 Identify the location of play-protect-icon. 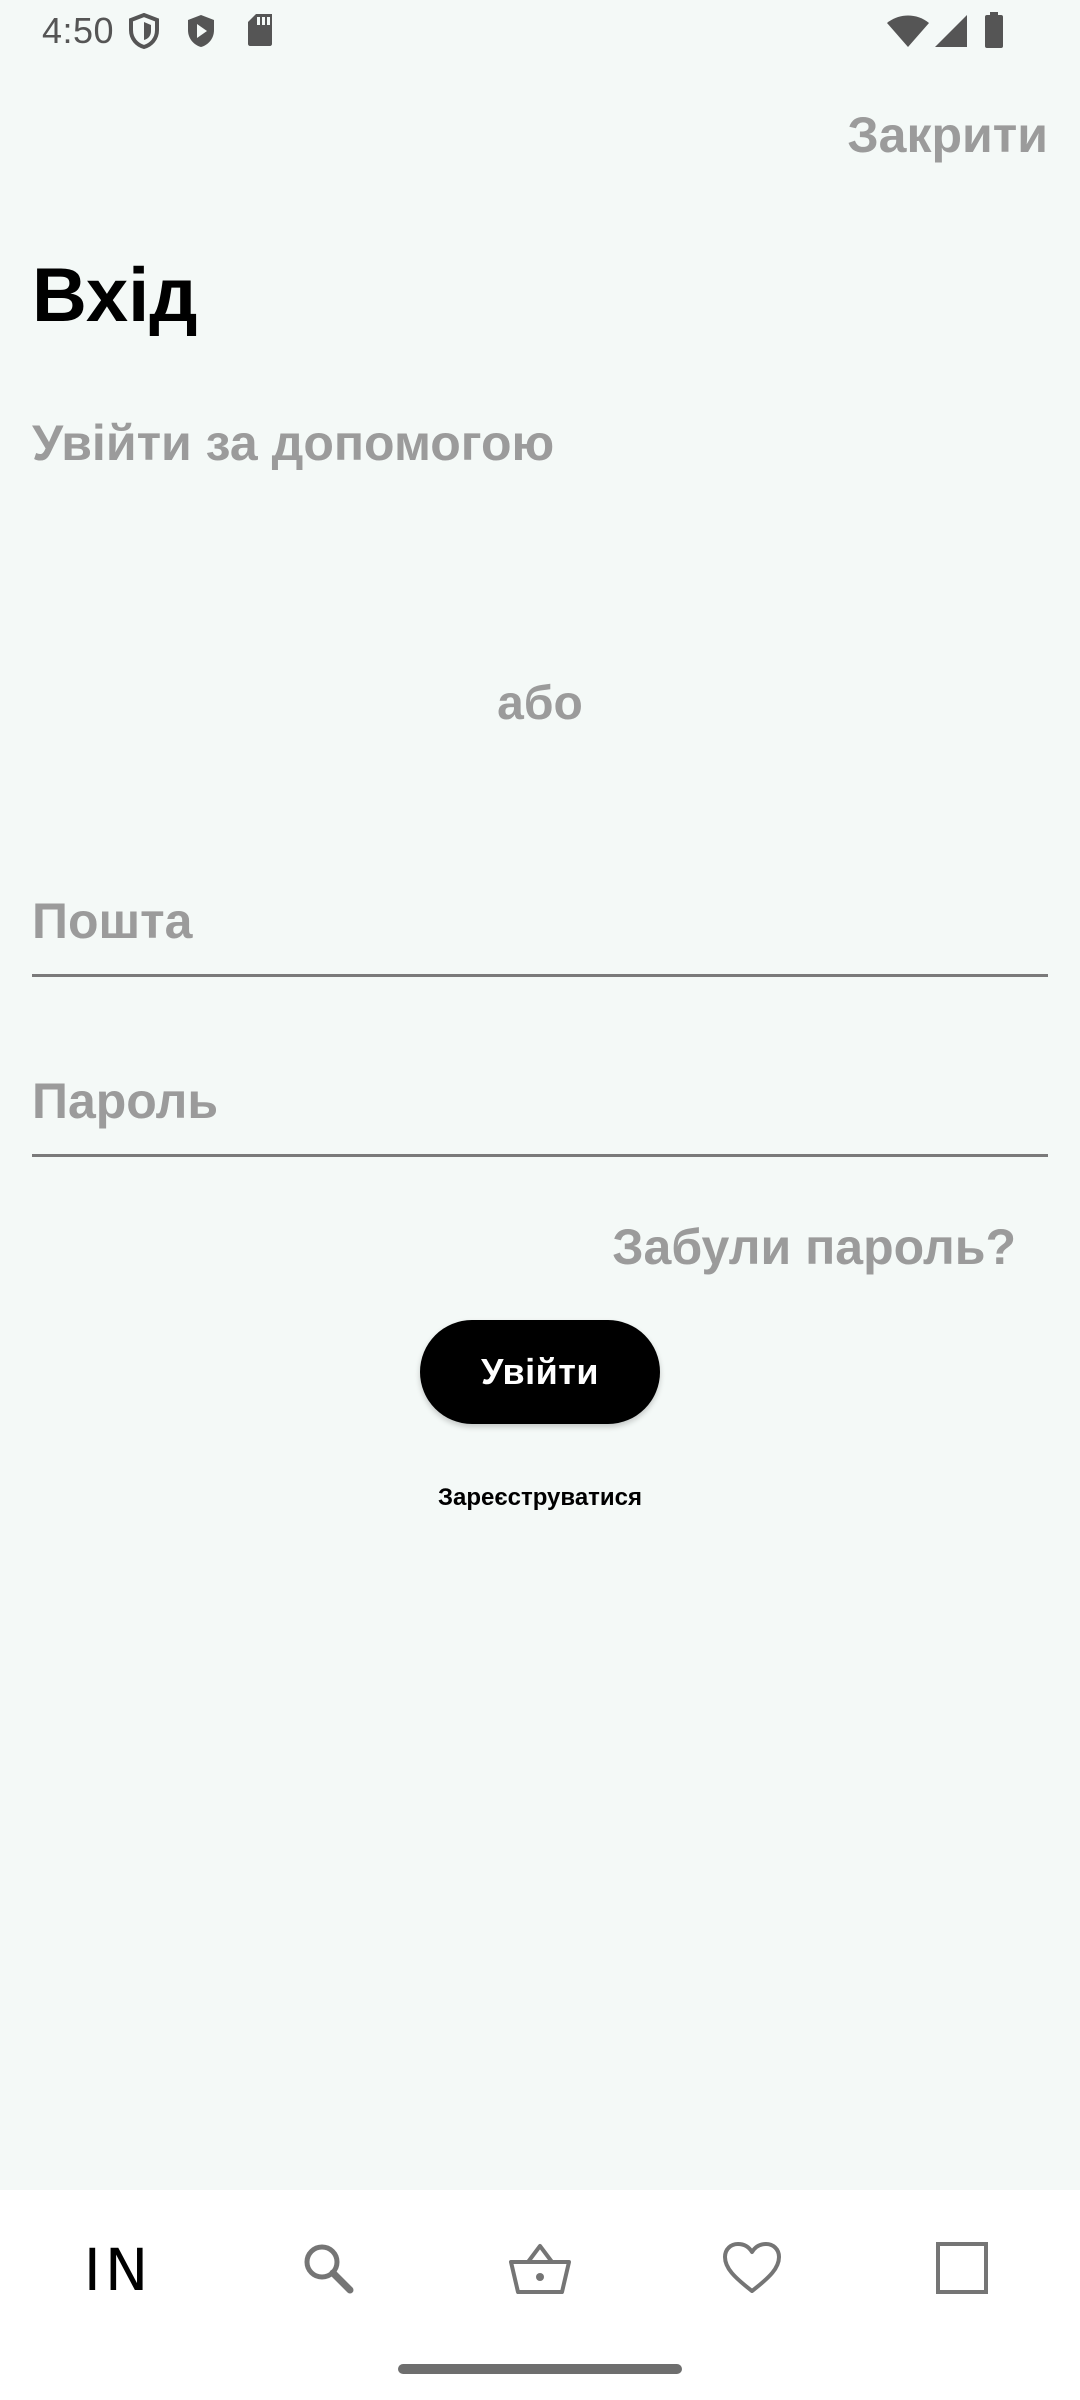
(201, 33).